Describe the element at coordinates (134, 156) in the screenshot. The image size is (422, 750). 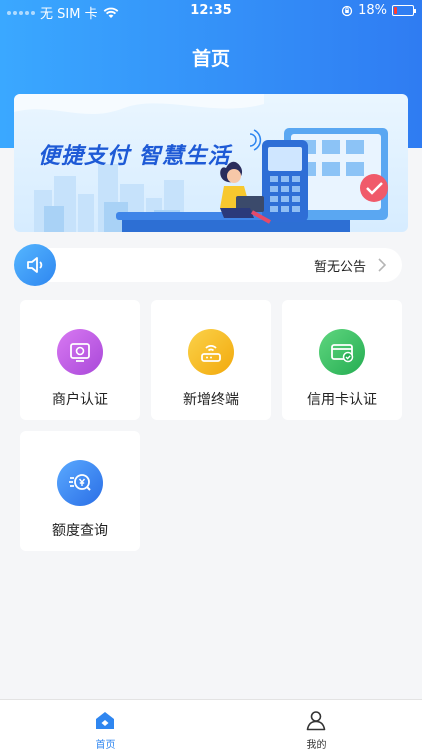
I see `banner-slogan: 便捷支付 智慧生活` at that location.